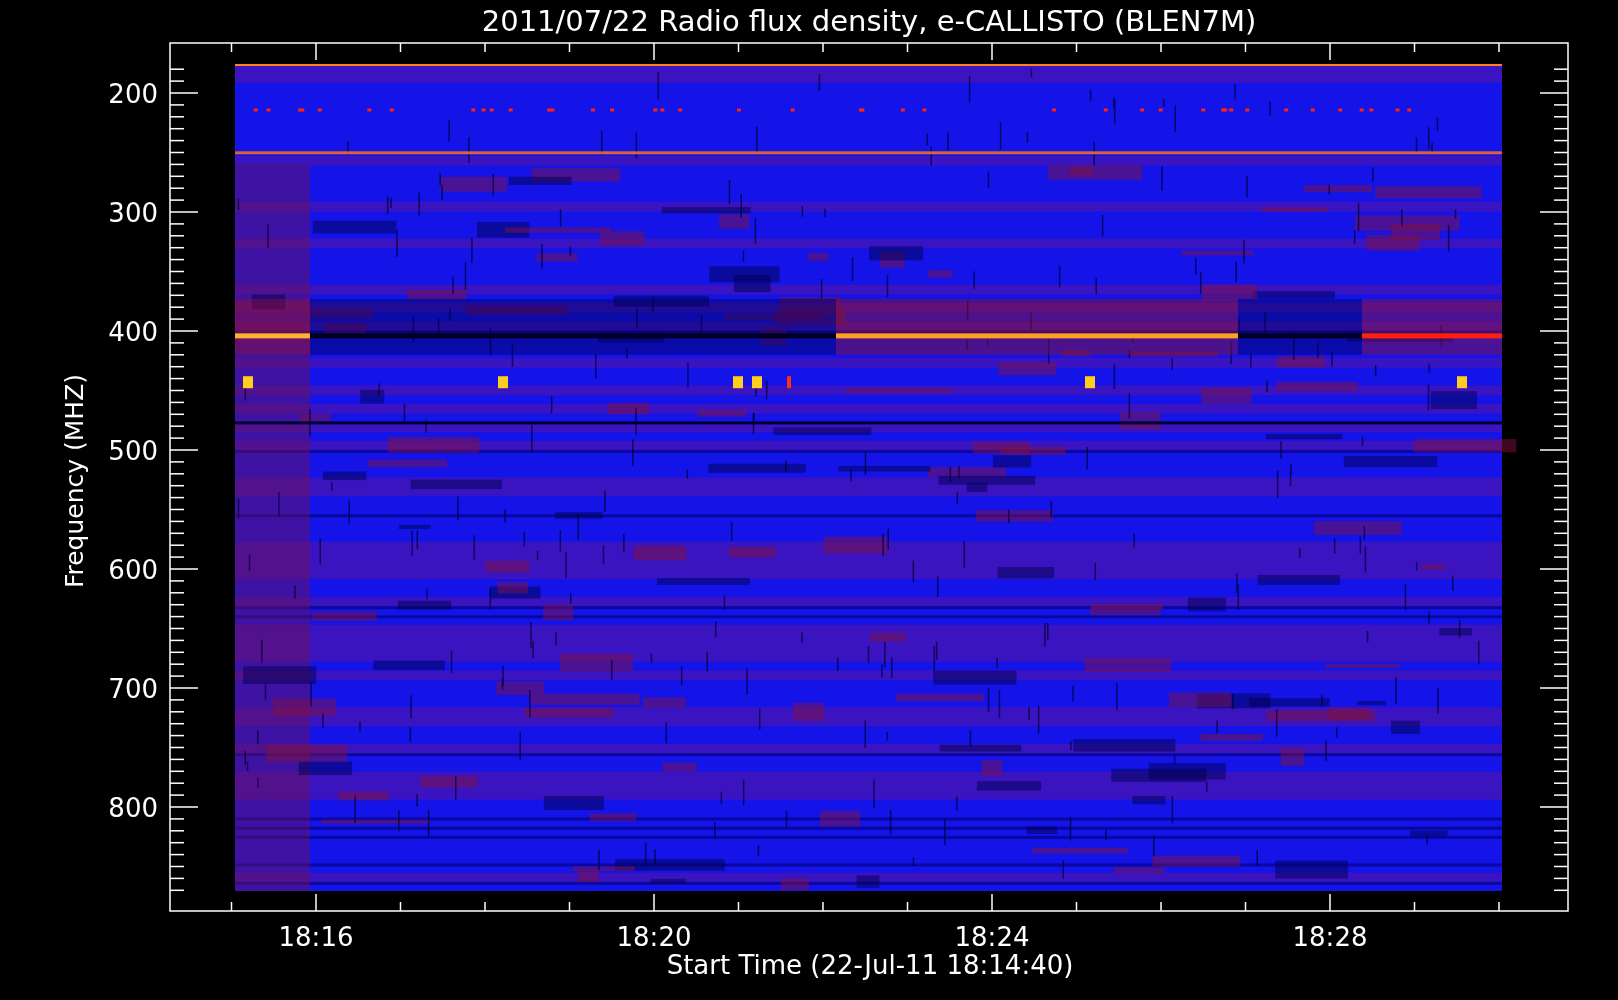  What do you see at coordinates (133, 451) in the screenshot?
I see `tick-label: 500` at bounding box center [133, 451].